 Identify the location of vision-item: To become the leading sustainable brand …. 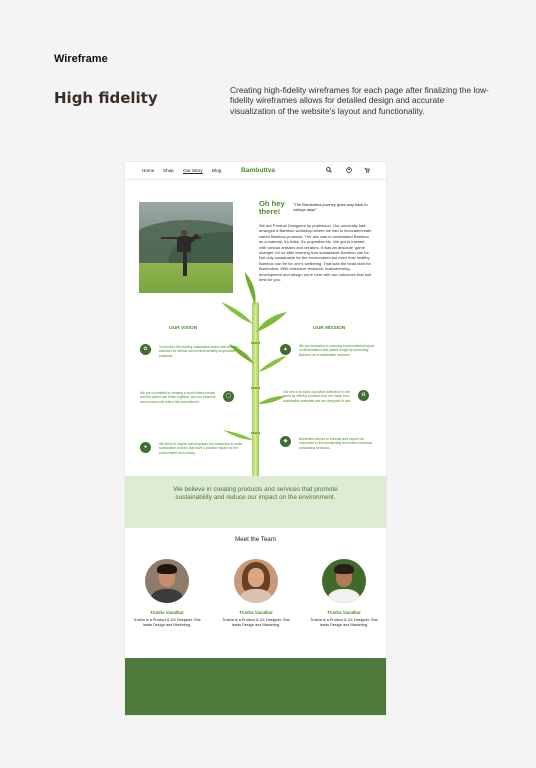
(198, 351).